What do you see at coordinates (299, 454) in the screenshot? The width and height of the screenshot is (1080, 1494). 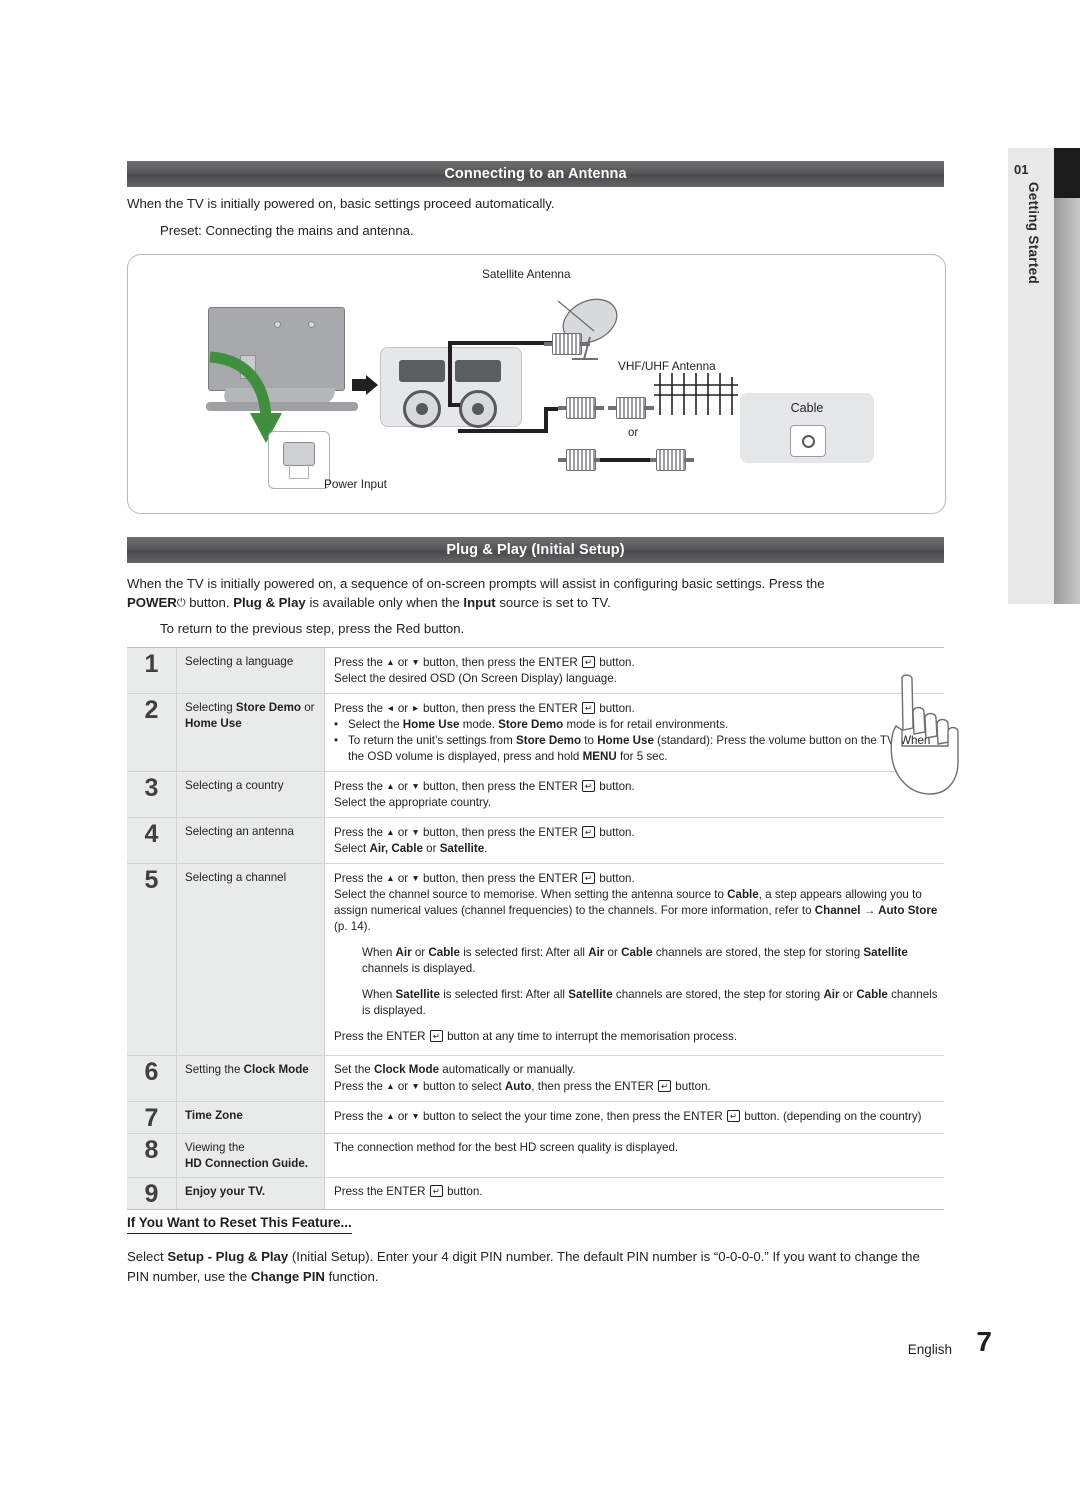 I see `power-plug-head` at bounding box center [299, 454].